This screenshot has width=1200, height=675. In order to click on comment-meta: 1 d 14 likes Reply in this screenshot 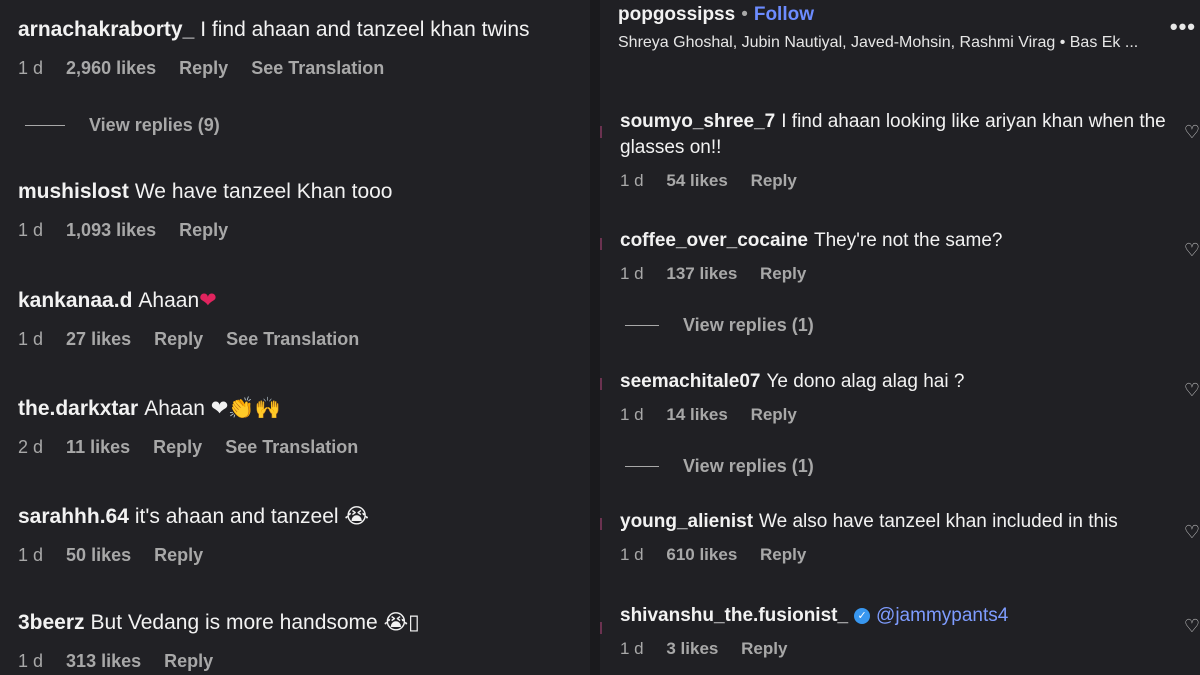, I will do `click(900, 415)`.